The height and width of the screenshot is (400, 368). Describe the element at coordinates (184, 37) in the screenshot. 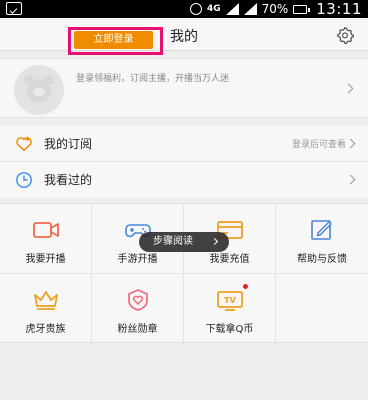

I see `page-title: 我的` at that location.